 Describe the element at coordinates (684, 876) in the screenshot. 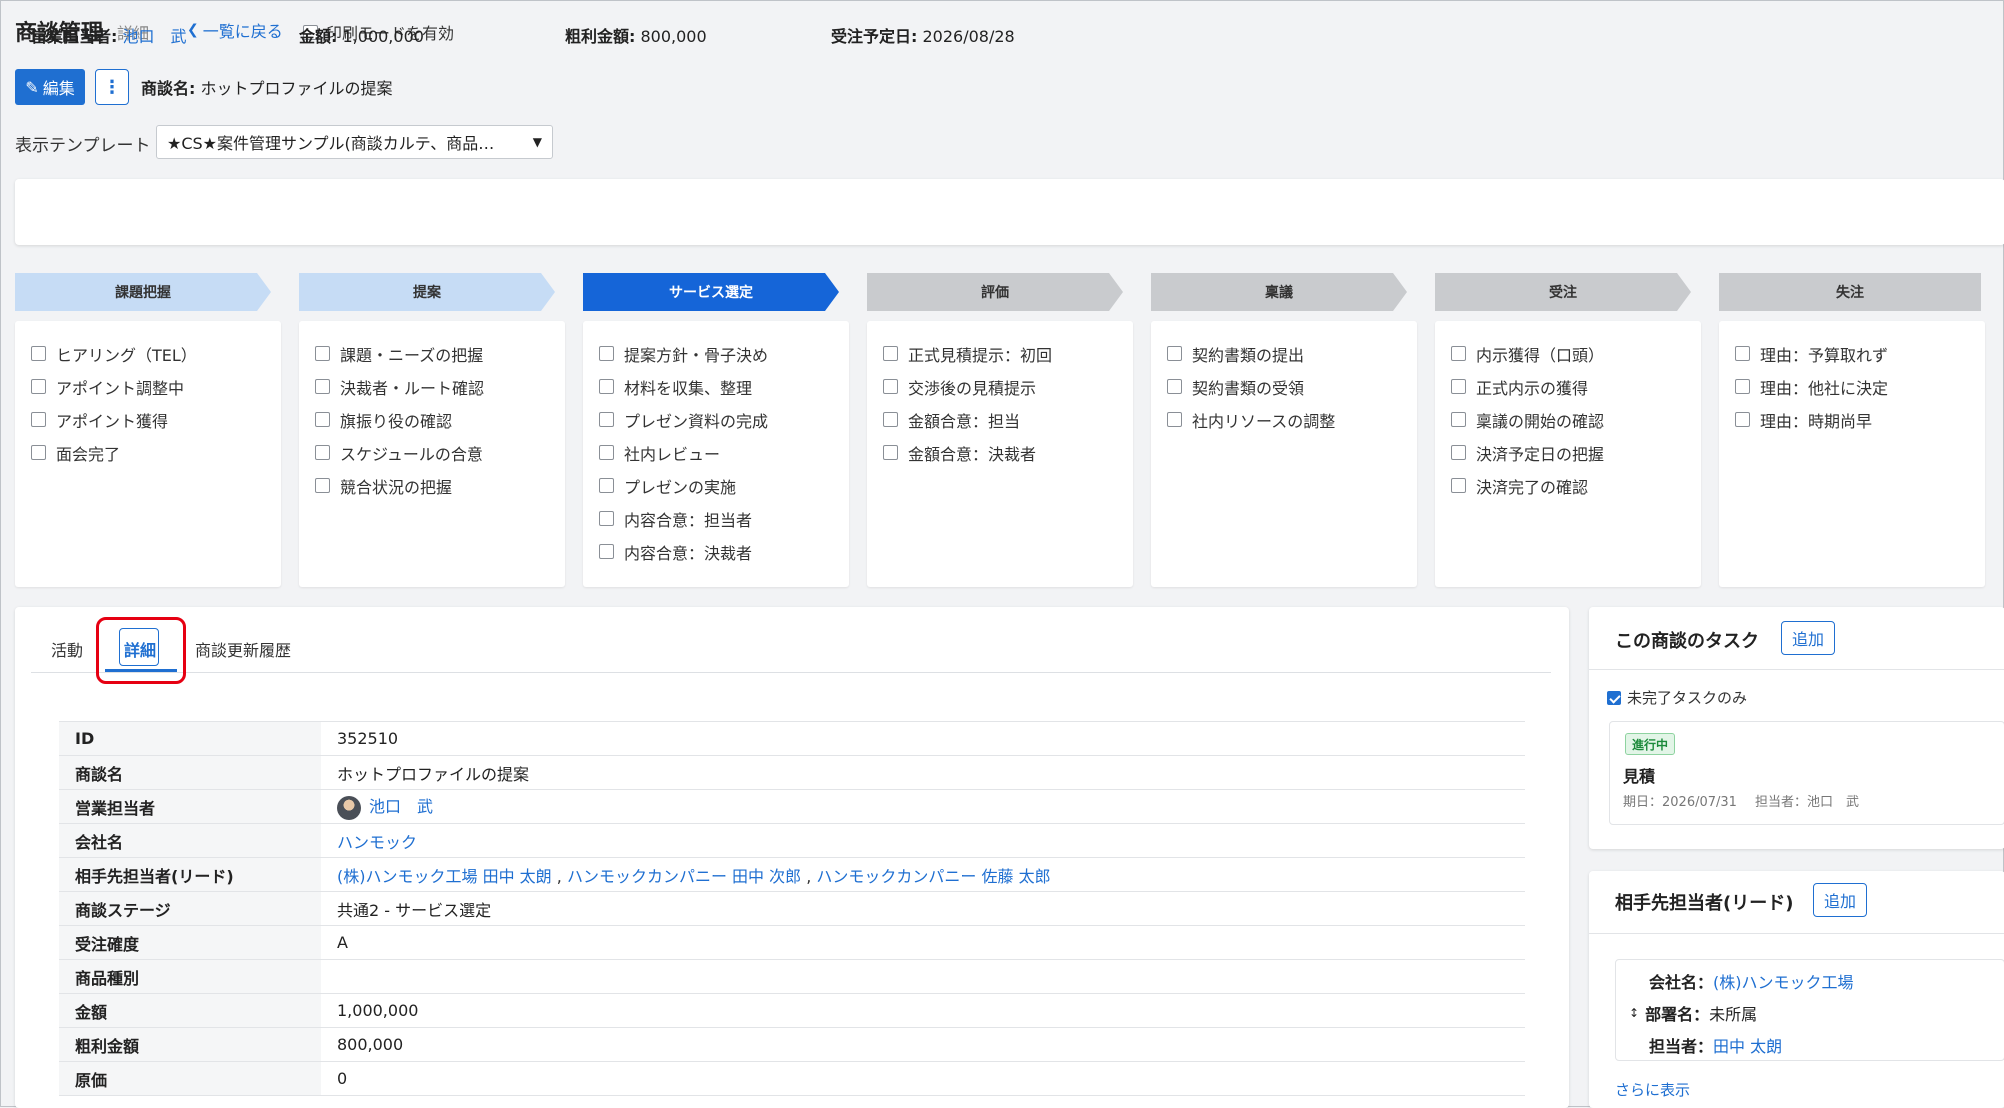

I see `contact-link: ハンモックカンパニー 田中 次郎` at that location.